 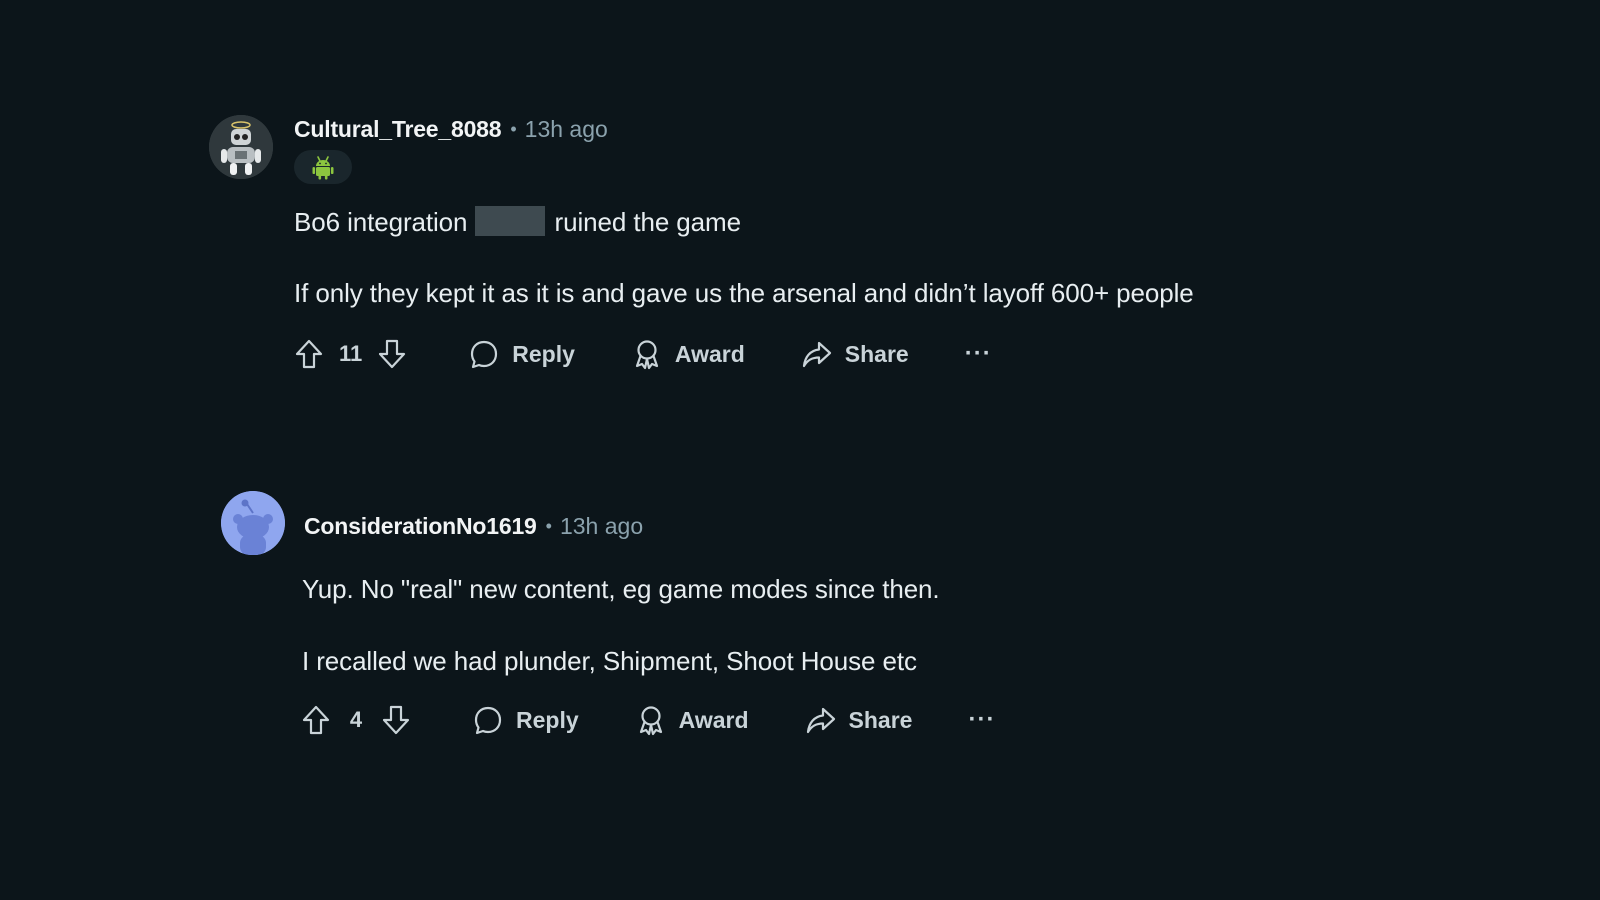 I want to click on comment-meta: ConsiderationNo1619 • 13h ago, so click(x=473, y=526).